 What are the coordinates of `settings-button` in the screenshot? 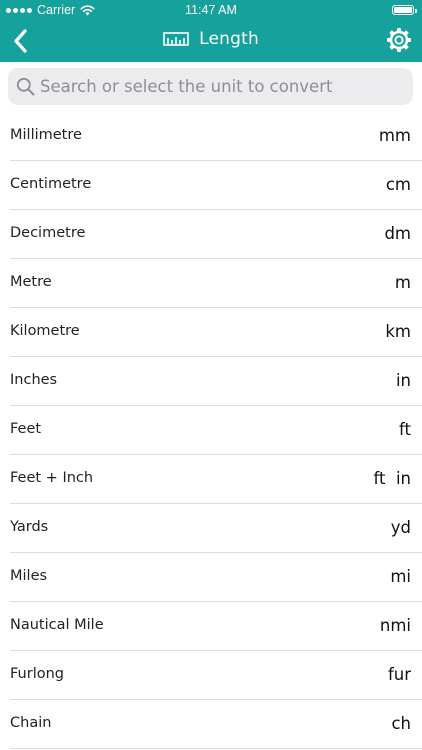 It's located at (399, 40).